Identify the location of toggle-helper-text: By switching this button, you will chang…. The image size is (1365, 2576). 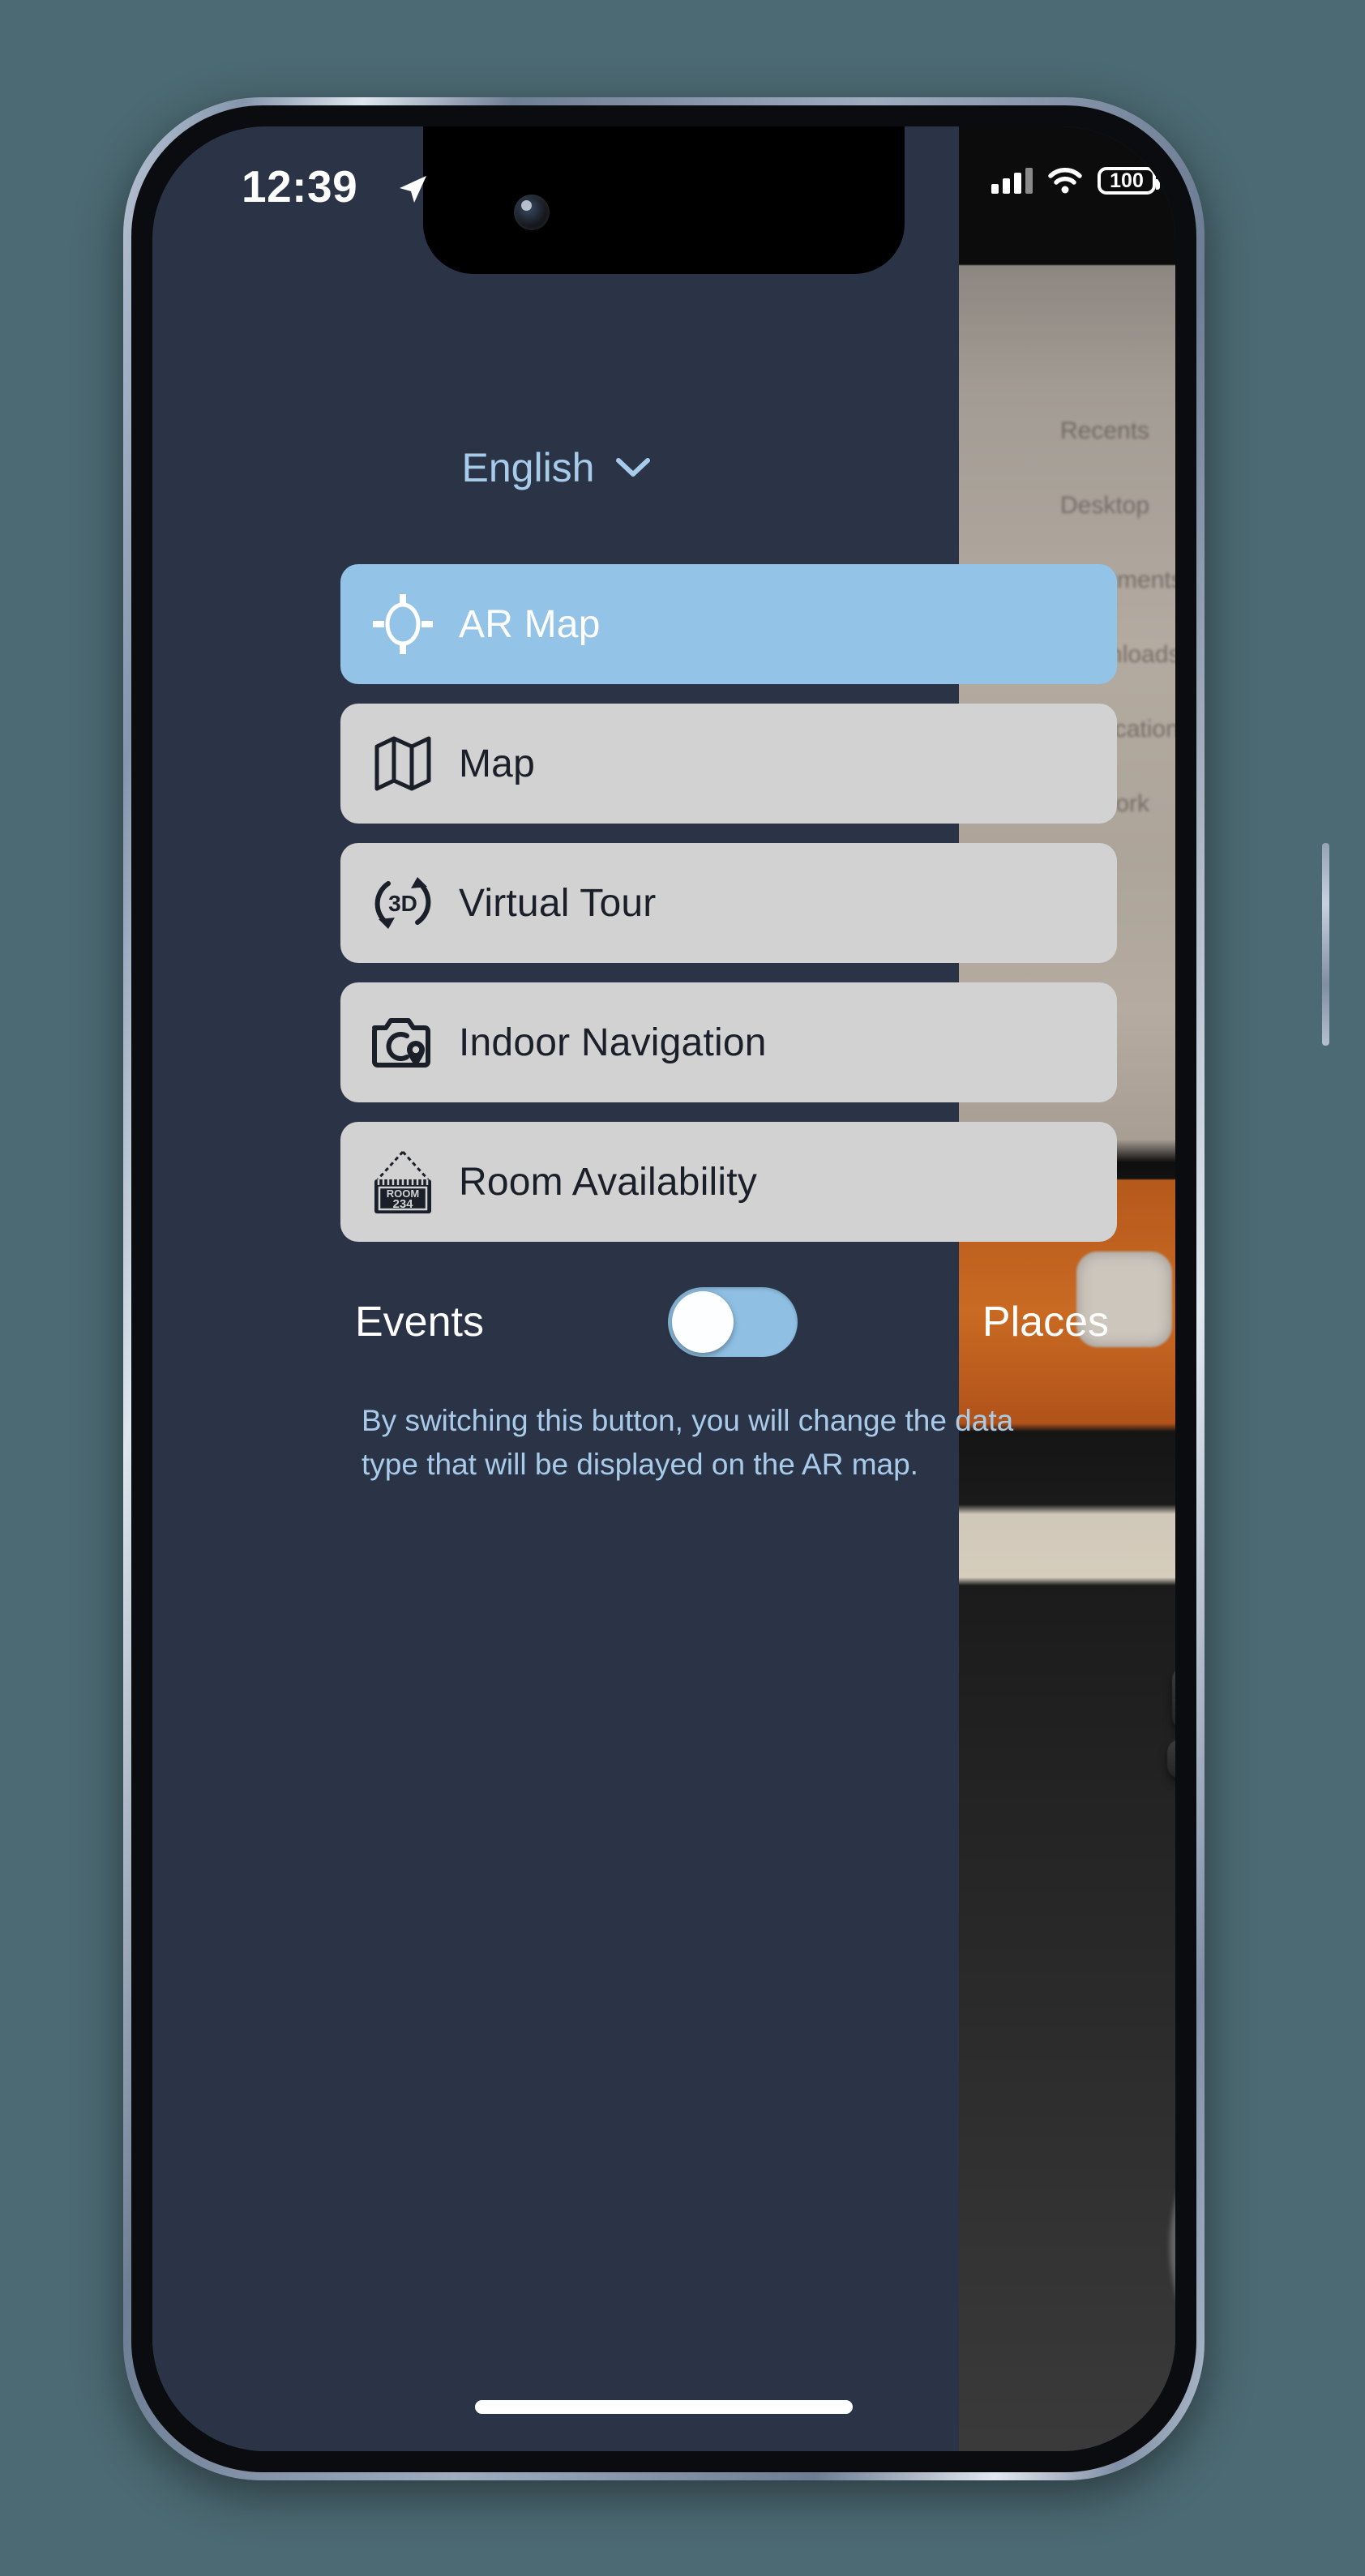
(688, 1443).